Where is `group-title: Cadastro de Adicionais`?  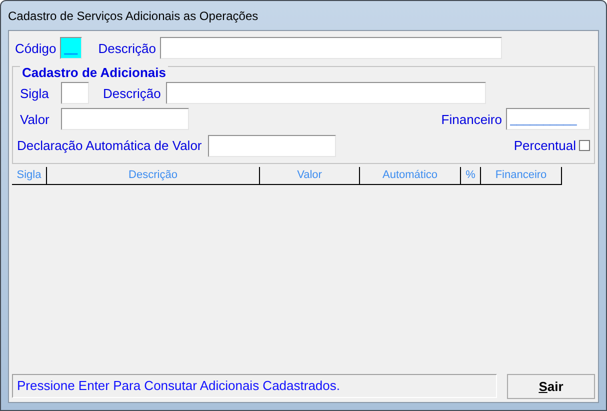 group-title: Cadastro de Adicionais is located at coordinates (94, 72).